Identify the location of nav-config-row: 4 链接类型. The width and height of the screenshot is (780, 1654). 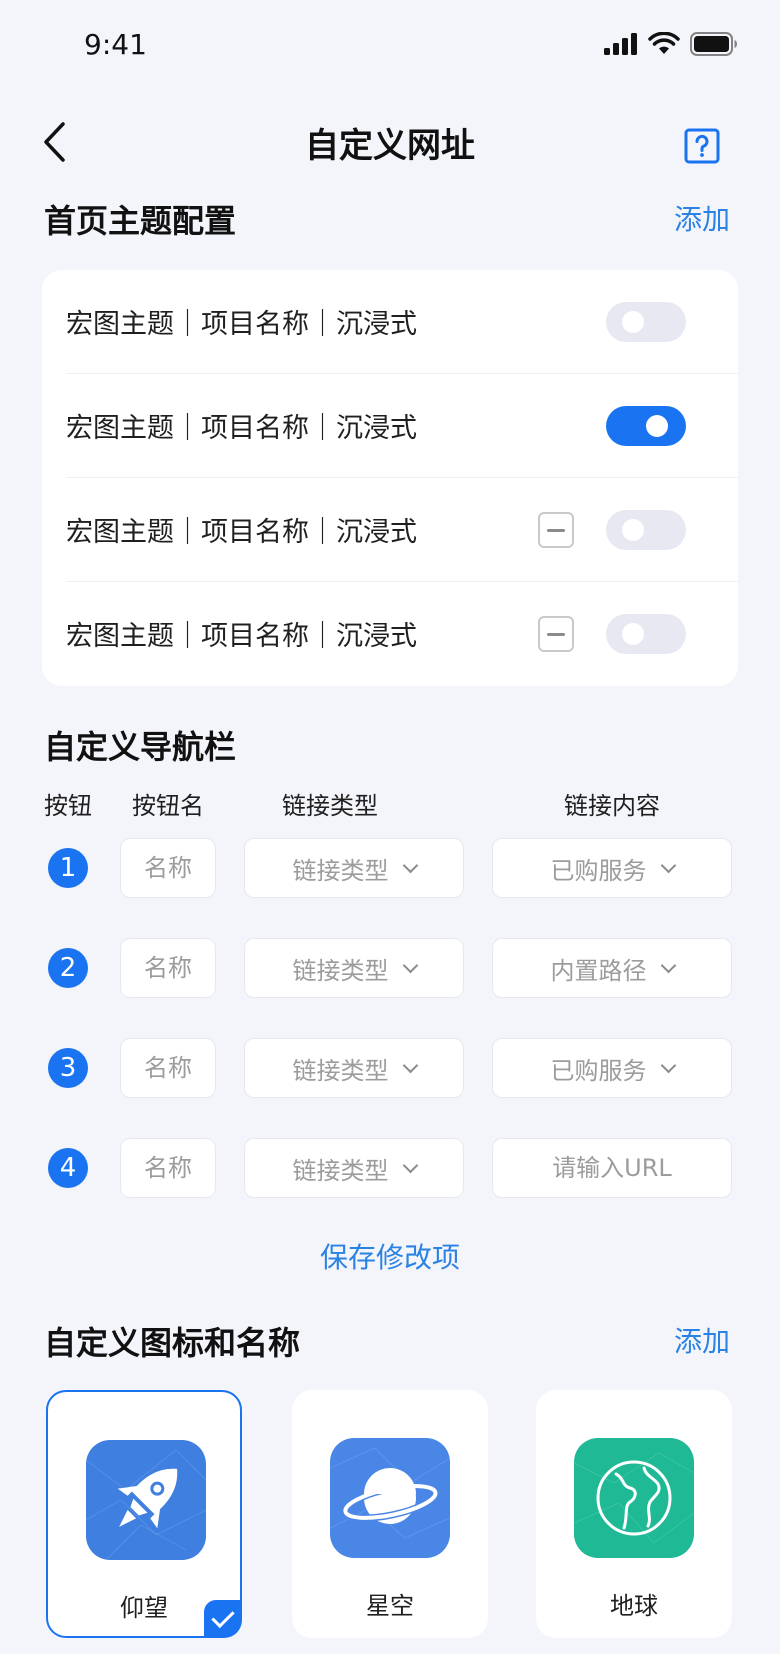
(390, 1168).